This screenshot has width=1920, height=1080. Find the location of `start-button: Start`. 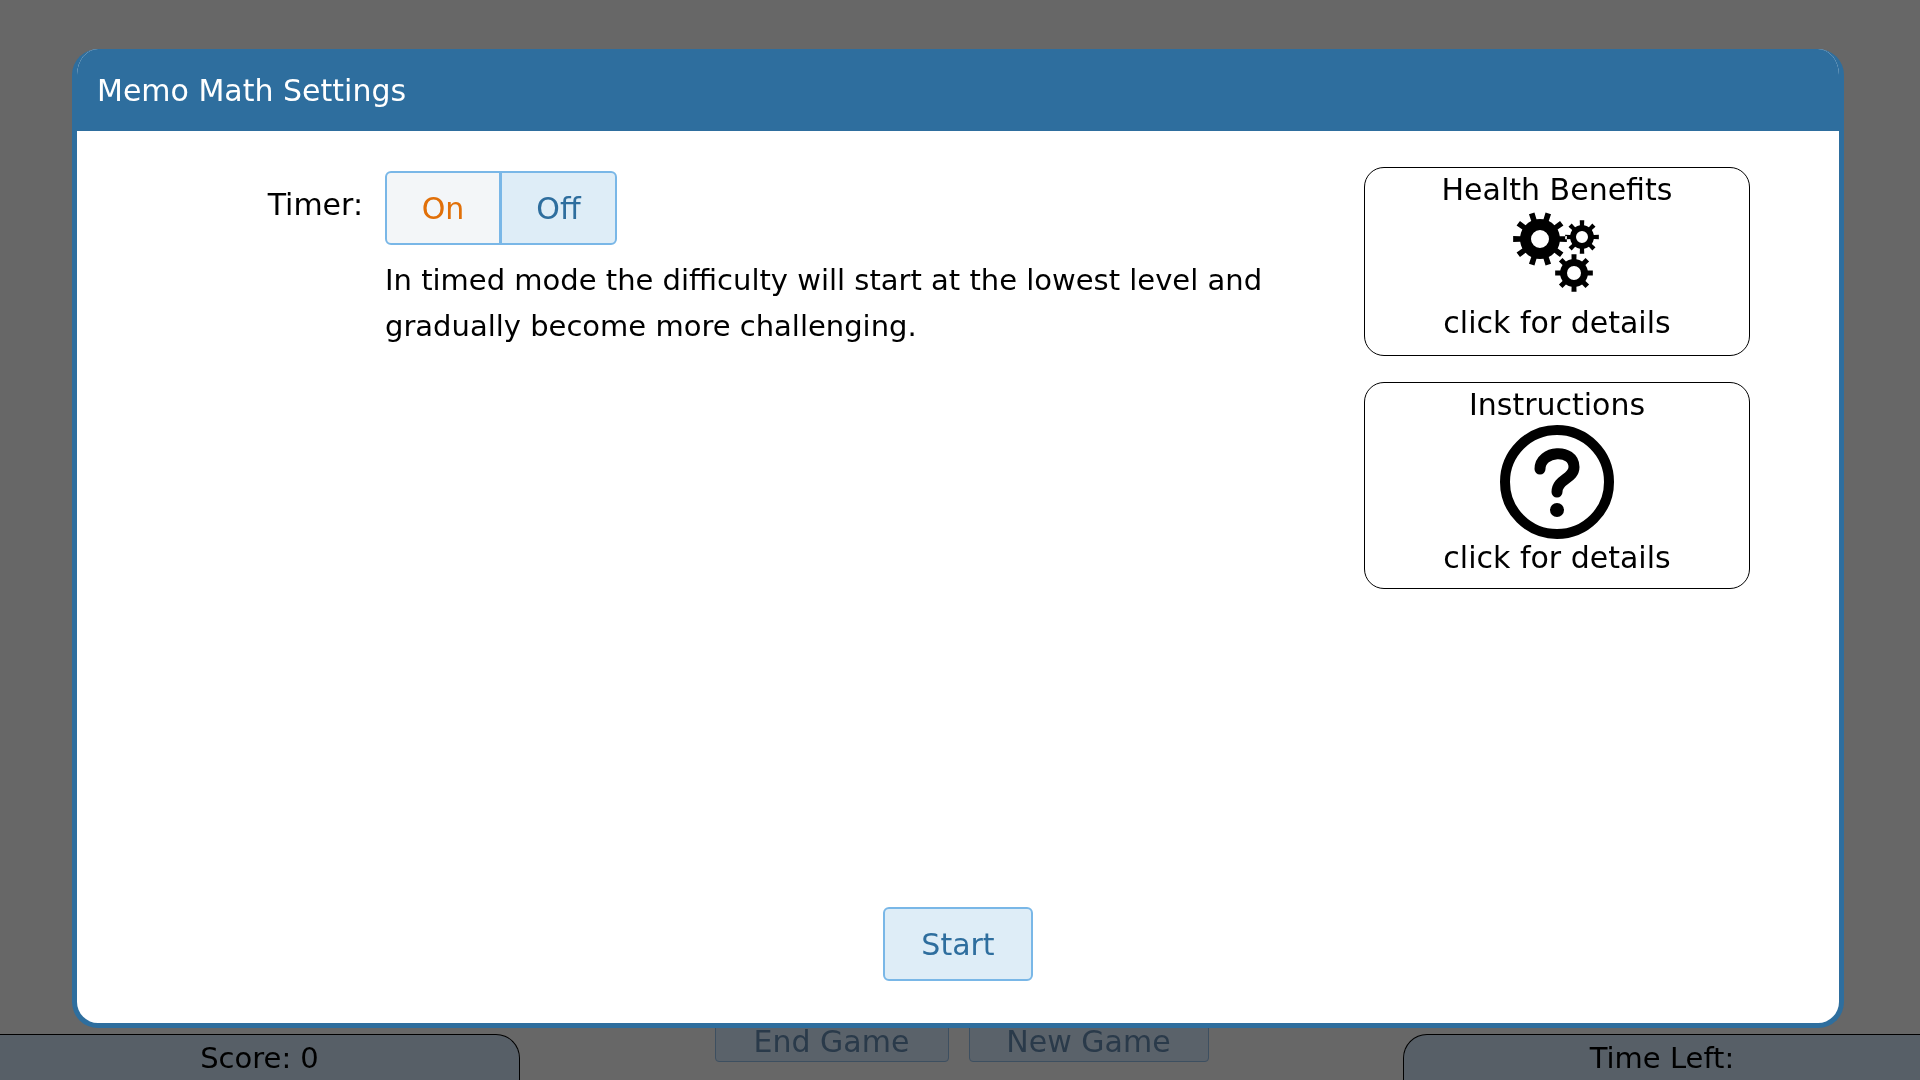

start-button: Start is located at coordinates (958, 944).